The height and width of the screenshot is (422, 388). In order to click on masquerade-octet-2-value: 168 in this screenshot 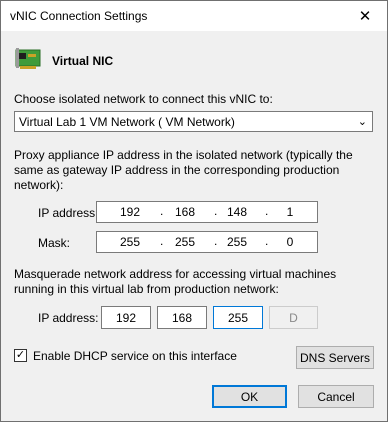, I will do `click(182, 318)`.